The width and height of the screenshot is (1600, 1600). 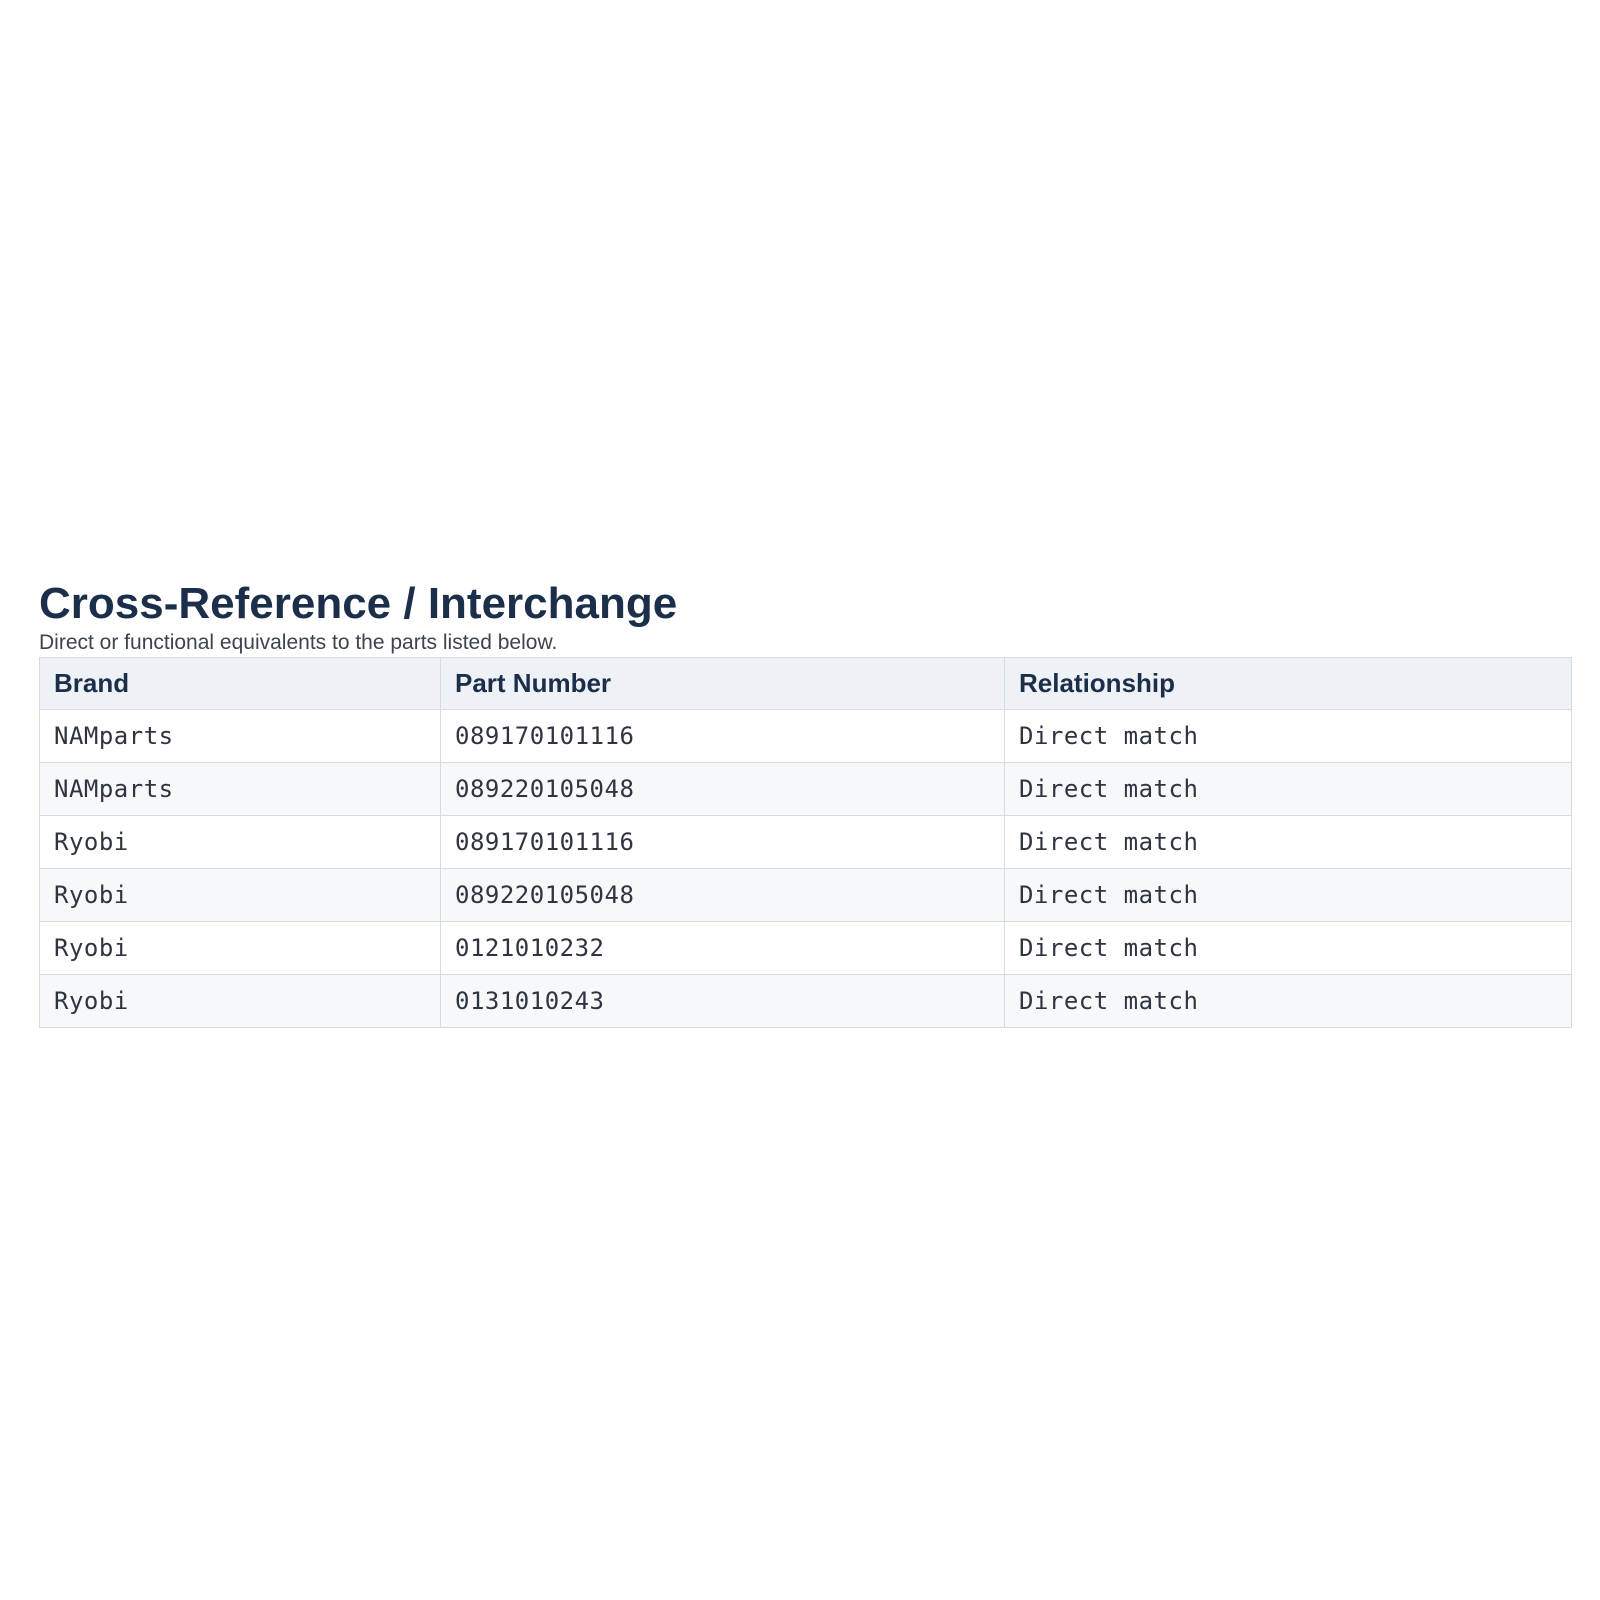 What do you see at coordinates (1288, 683) in the screenshot?
I see `column-header-relationship: Relationship` at bounding box center [1288, 683].